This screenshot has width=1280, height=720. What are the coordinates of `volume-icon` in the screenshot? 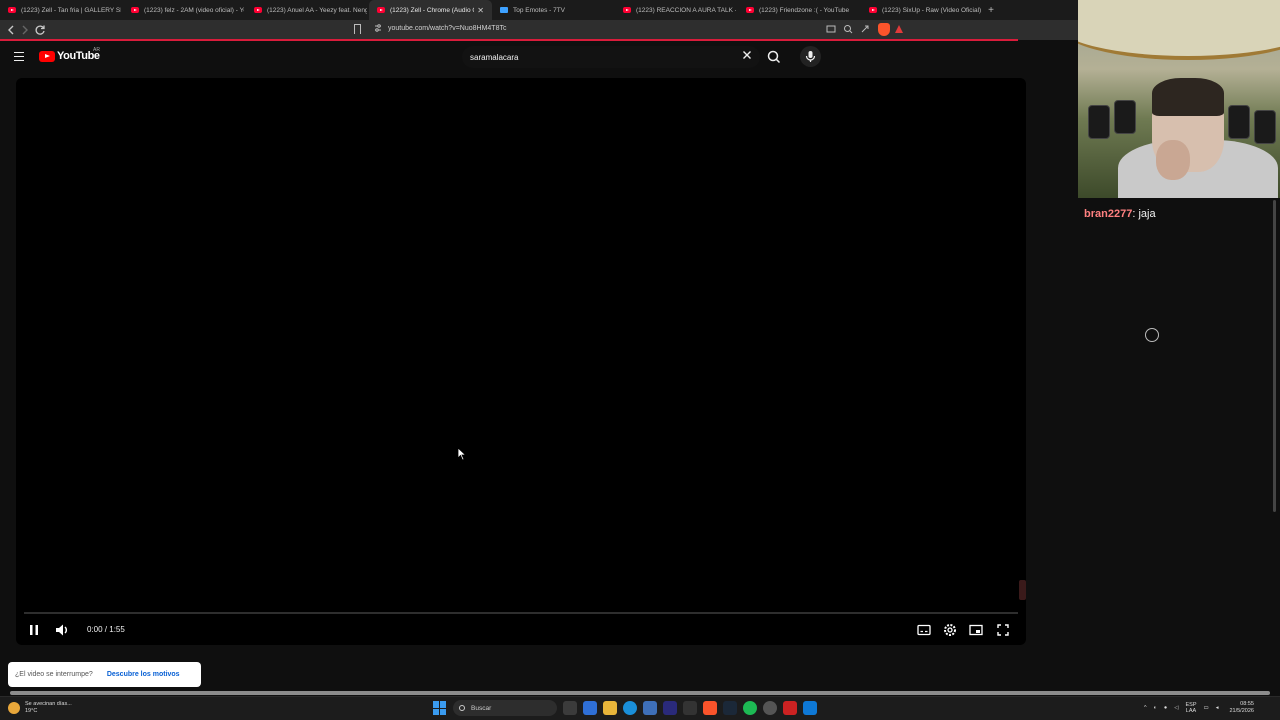 It's located at (62, 630).